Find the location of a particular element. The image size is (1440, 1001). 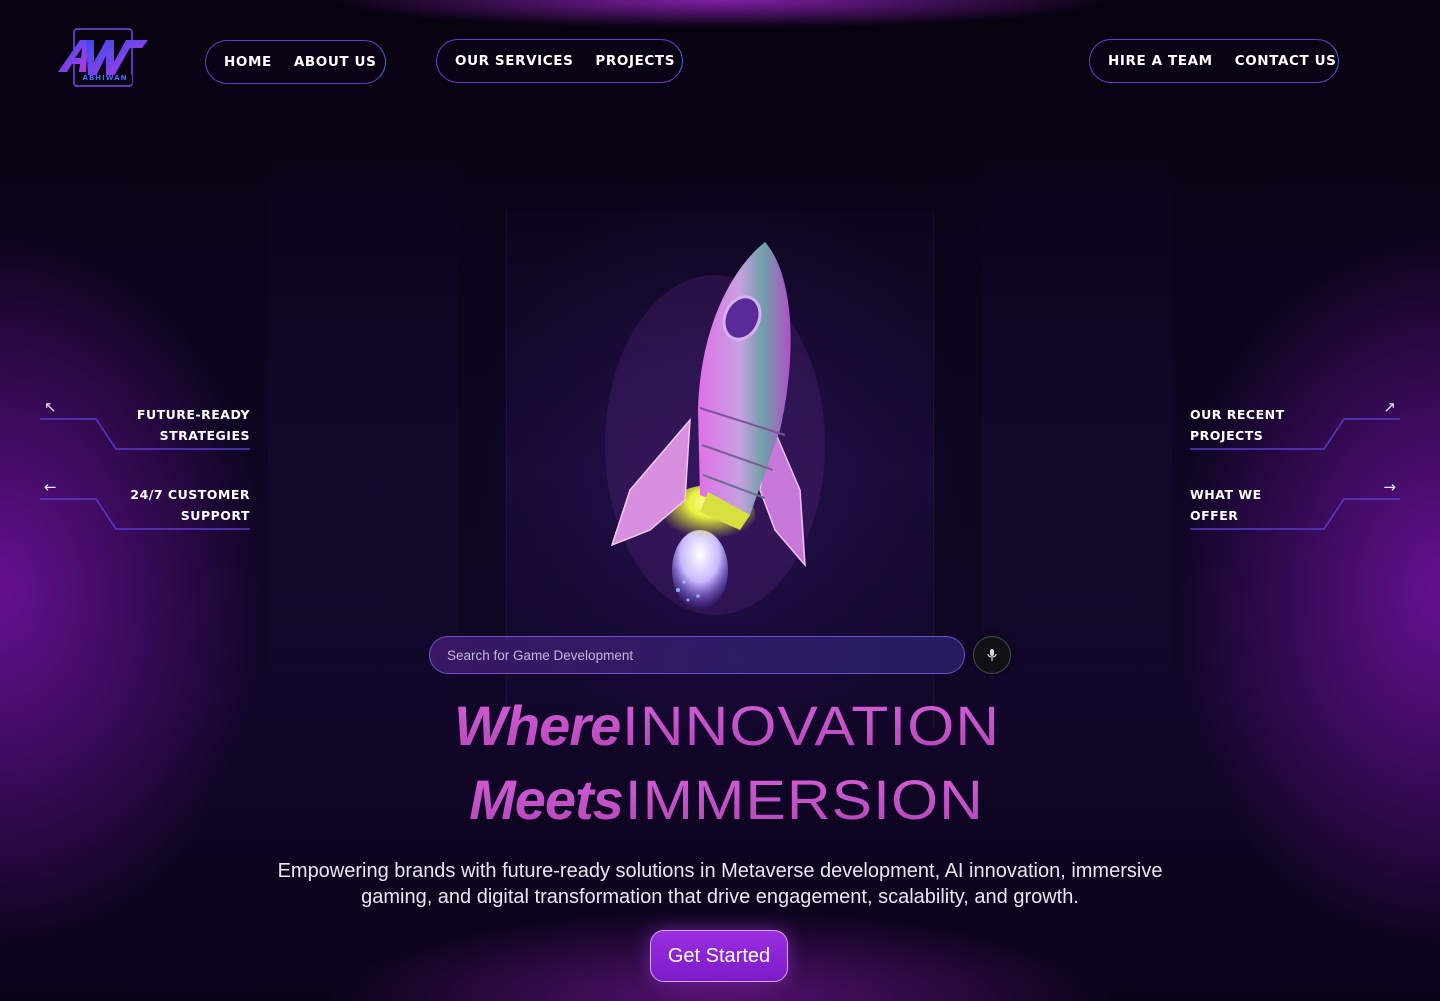

hero-headline-line2: Meets IMMERSION is located at coordinates (720, 800).